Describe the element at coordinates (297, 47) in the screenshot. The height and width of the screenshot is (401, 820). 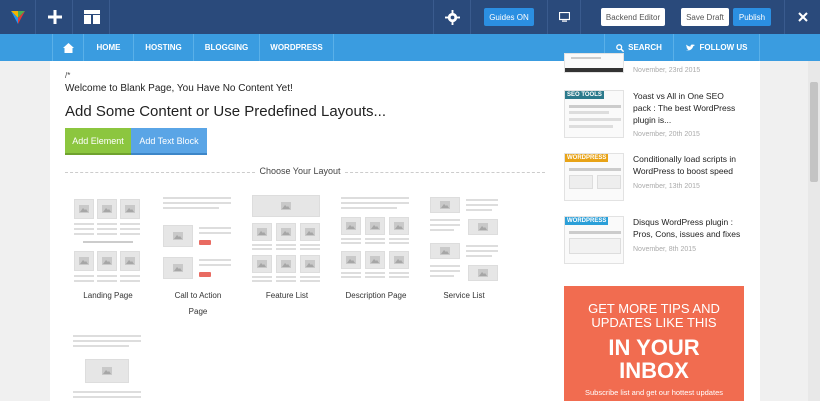
I see `nav-item-wordpress: WORDPRESS` at that location.